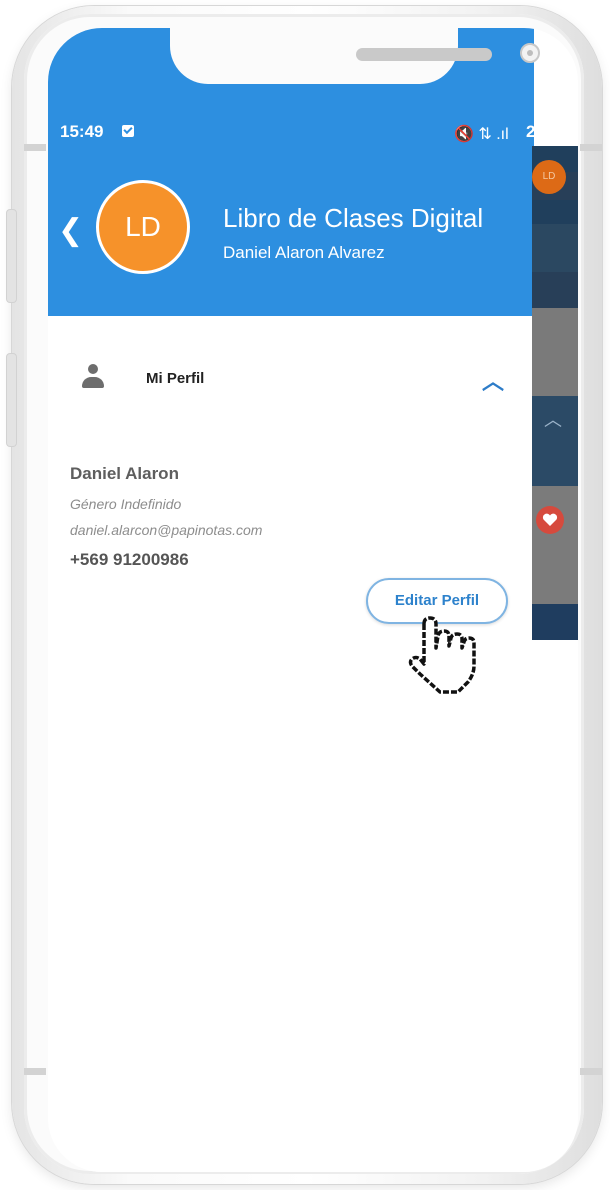 The width and height of the screenshot is (610, 1190). I want to click on notification-icon, so click(128, 131).